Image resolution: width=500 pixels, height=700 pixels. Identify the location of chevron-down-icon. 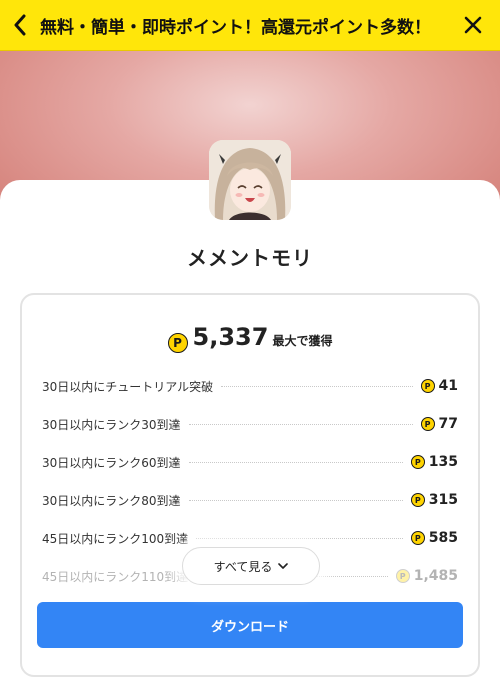
(283, 566).